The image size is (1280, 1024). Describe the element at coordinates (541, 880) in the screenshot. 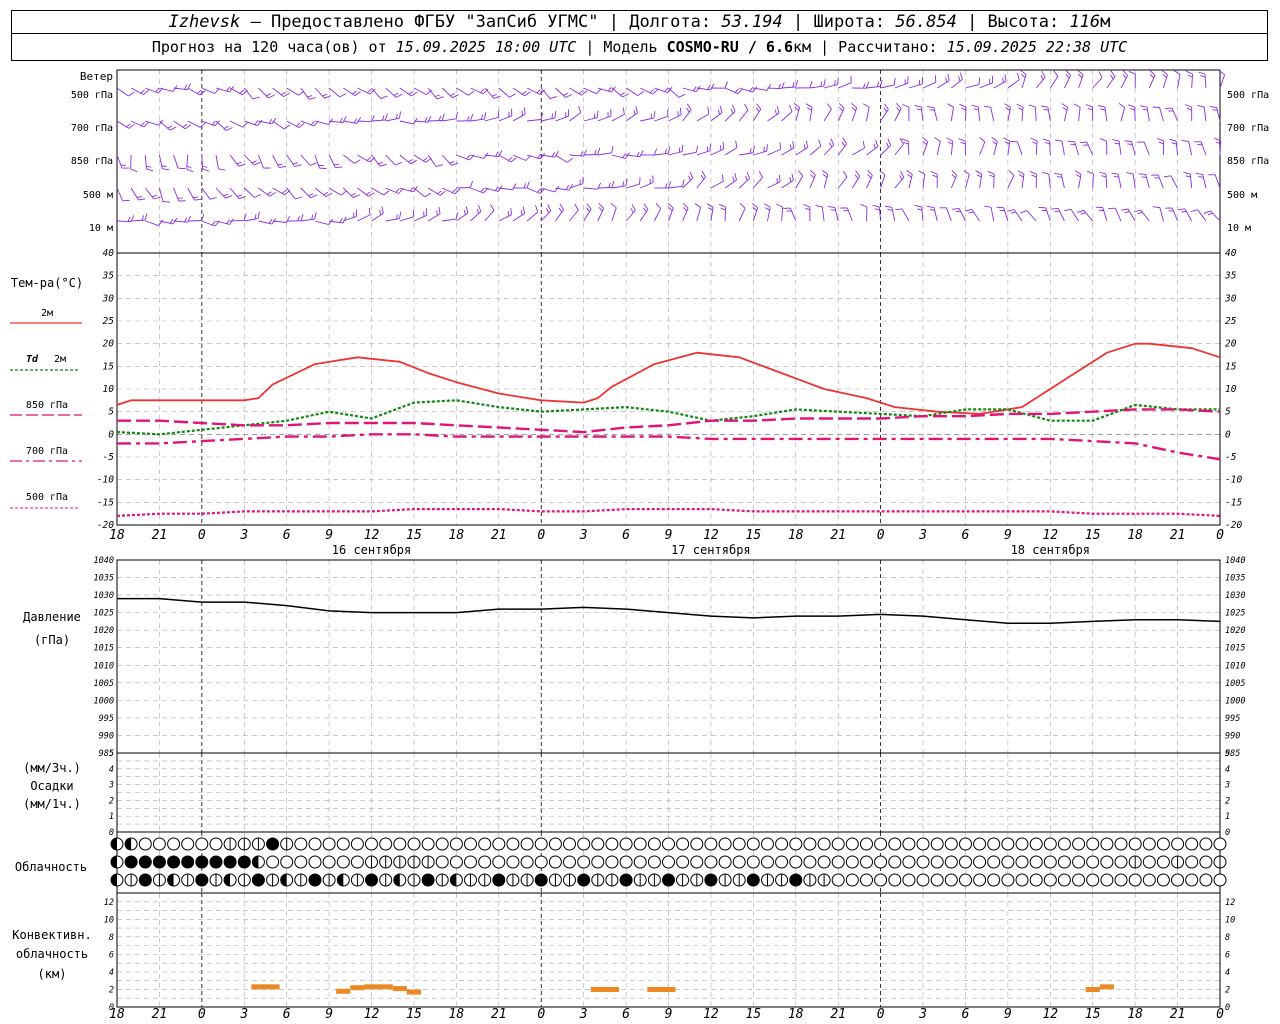

I see `cloud-fill` at that location.